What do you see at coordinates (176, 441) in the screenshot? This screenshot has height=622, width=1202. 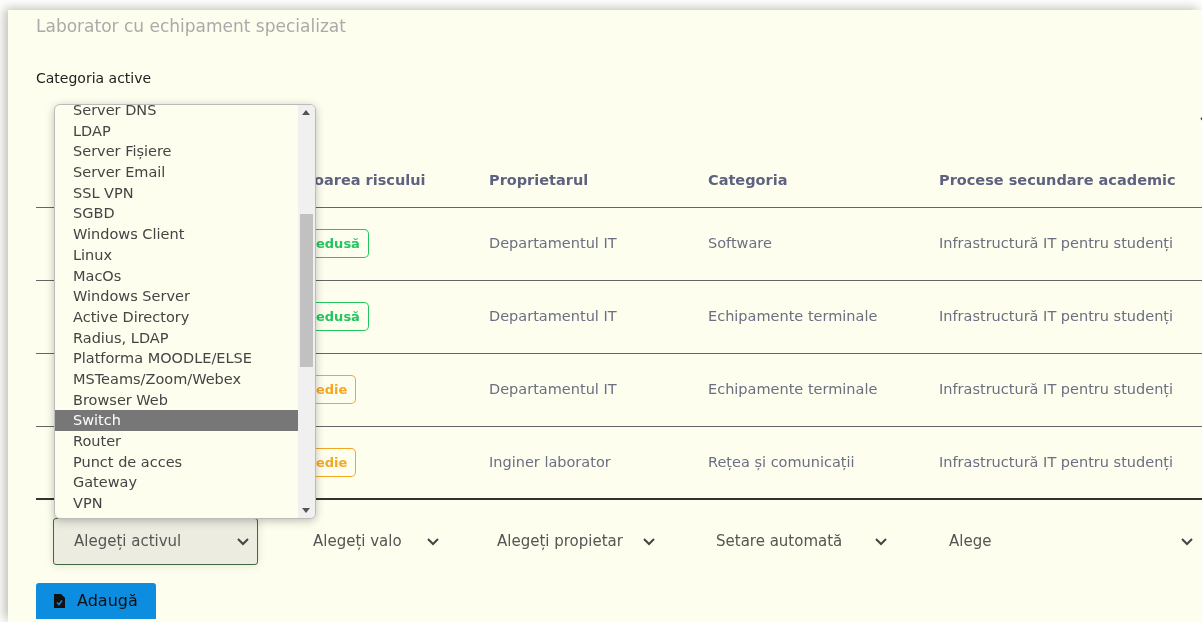 I see `dropdown-option: Router` at bounding box center [176, 441].